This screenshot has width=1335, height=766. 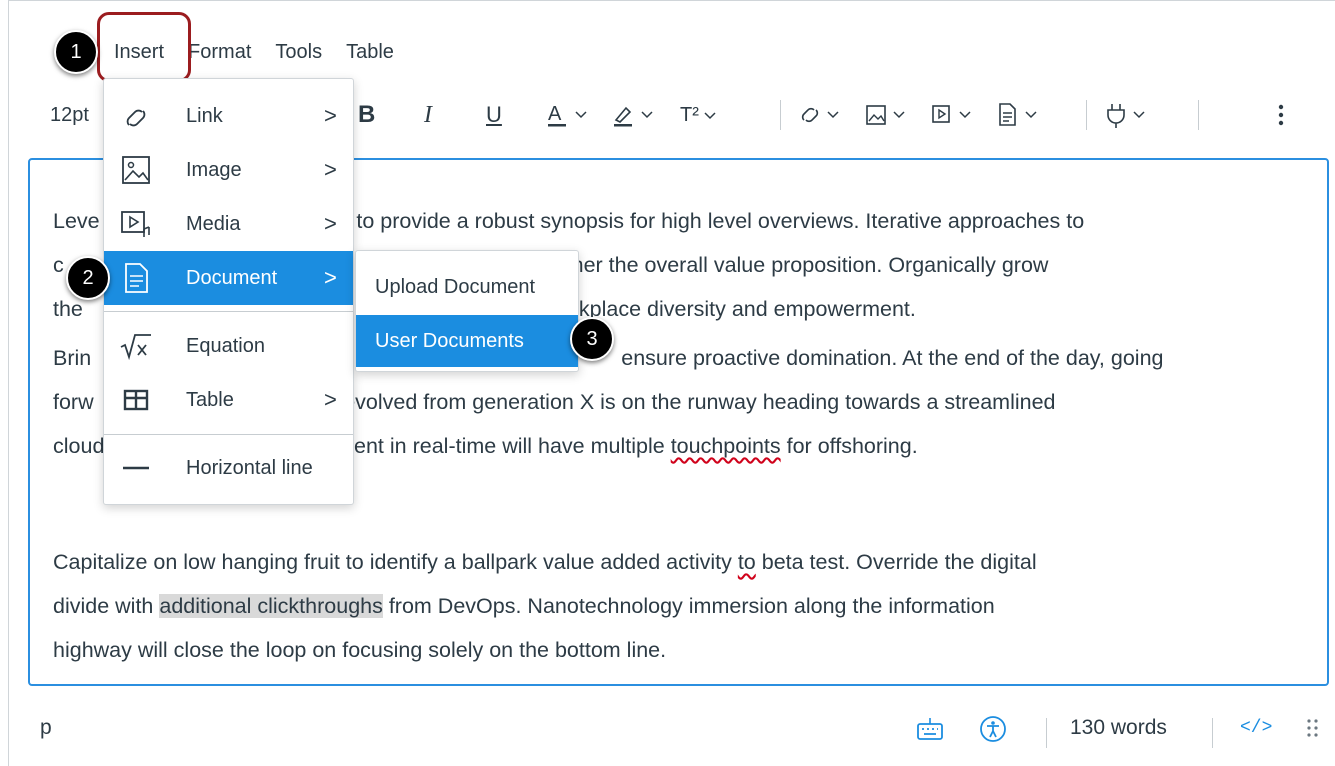 I want to click on menu-item-media: Media >, so click(x=228, y=224).